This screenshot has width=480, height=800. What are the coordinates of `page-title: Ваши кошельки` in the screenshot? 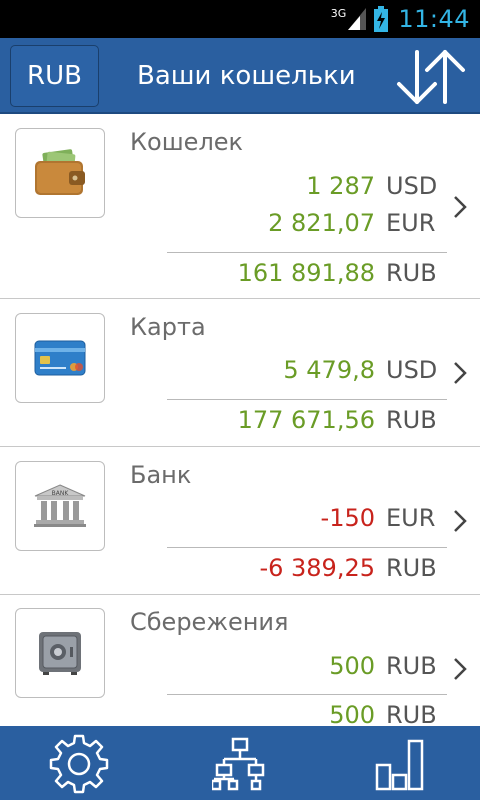 It's located at (246, 76).